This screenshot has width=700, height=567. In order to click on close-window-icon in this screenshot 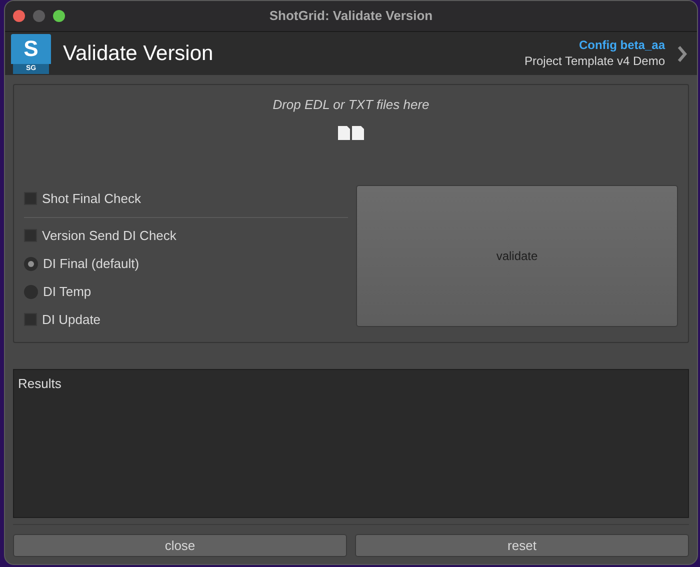, I will do `click(19, 16)`.